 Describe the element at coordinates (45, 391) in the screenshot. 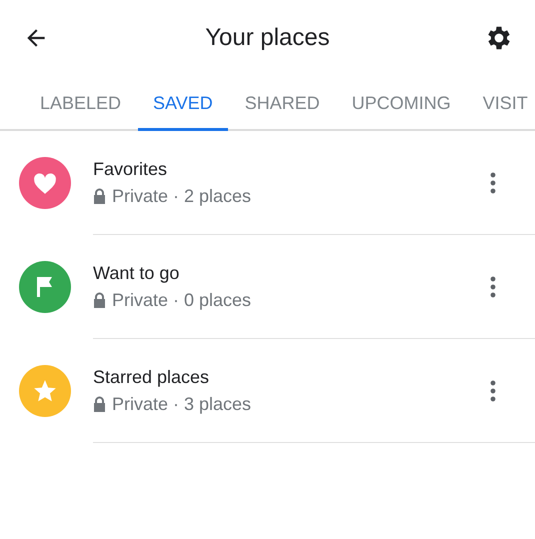

I see `star-icon` at that location.